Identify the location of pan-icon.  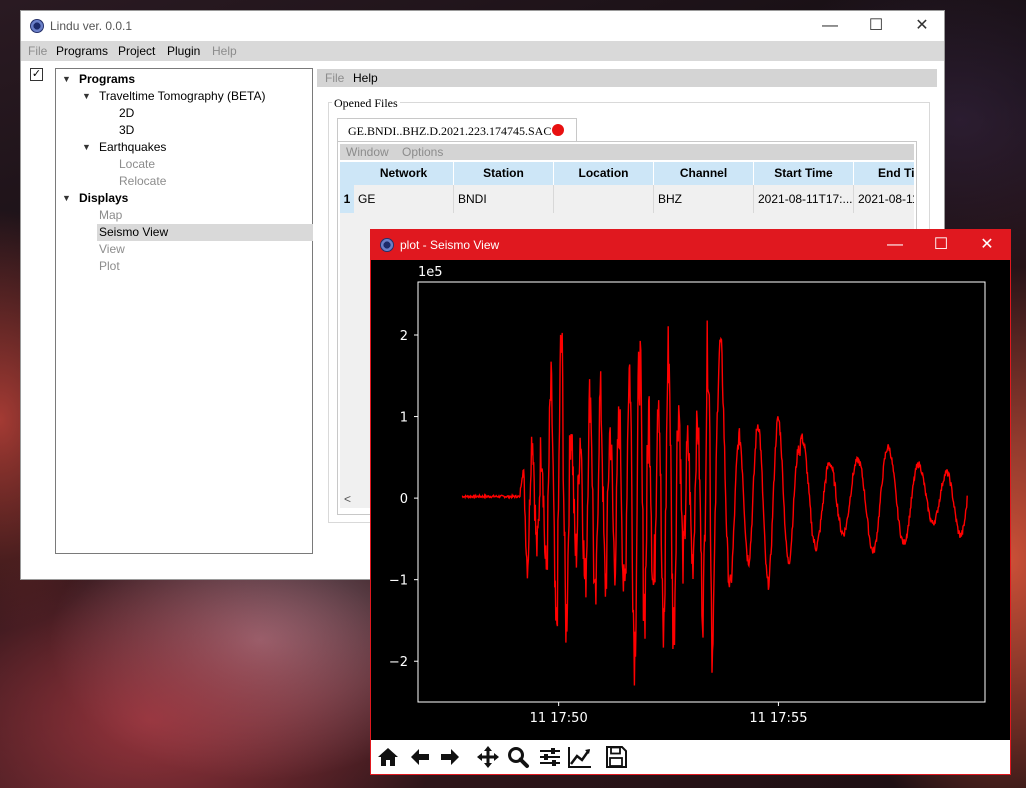
(488, 757).